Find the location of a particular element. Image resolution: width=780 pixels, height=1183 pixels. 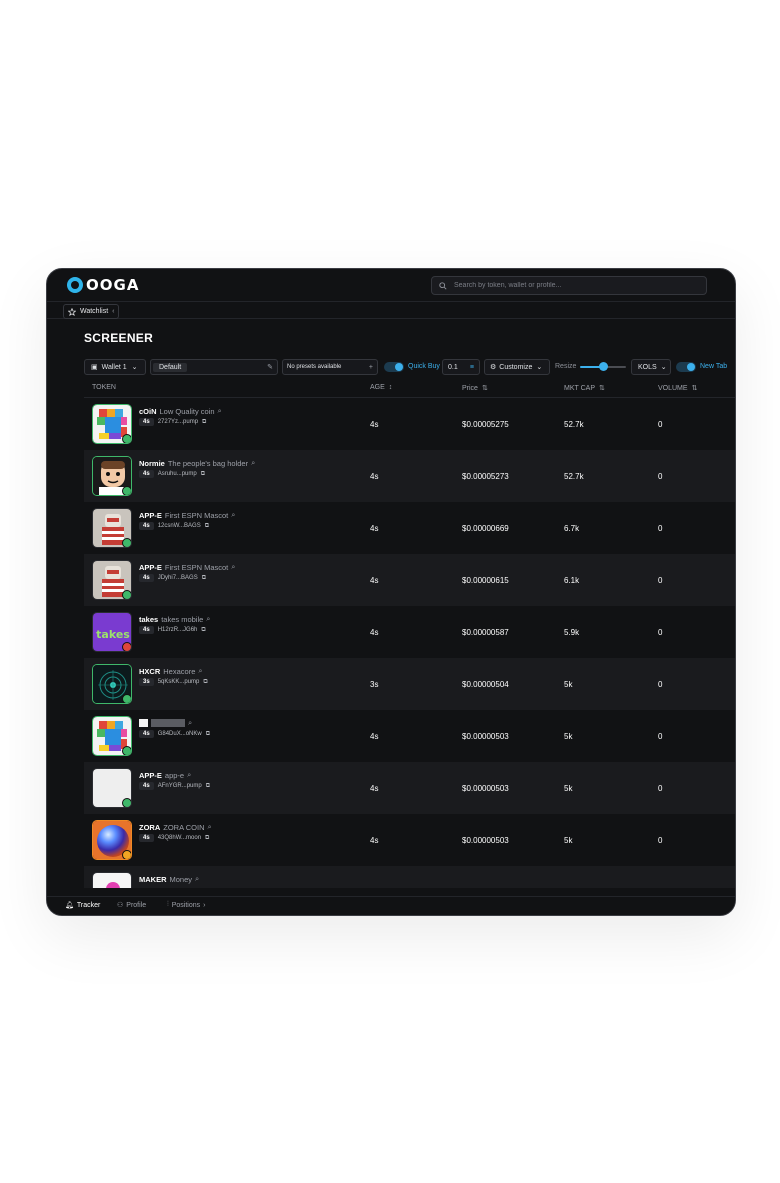

resize-label: Resize is located at coordinates (566, 366).